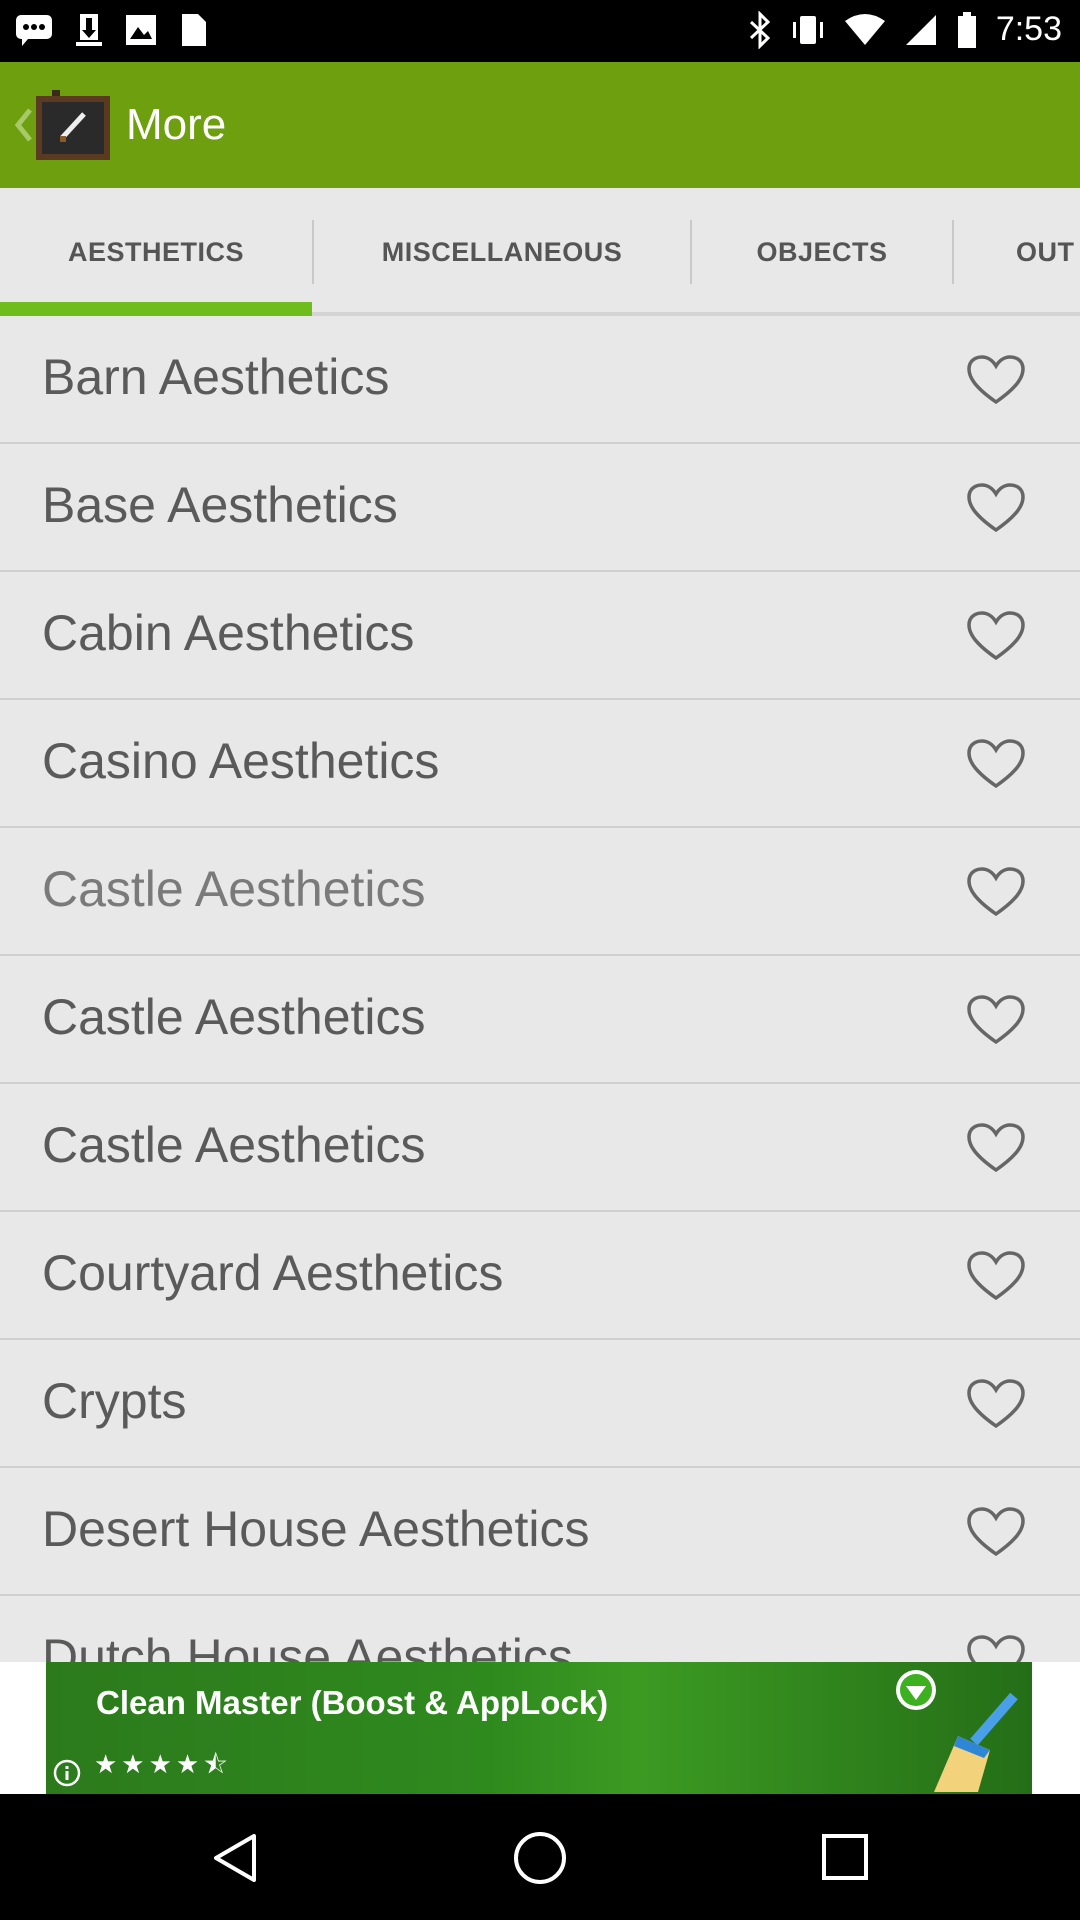 This screenshot has width=1080, height=1920. What do you see at coordinates (111, 30) in the screenshot?
I see `notification-icons` at bounding box center [111, 30].